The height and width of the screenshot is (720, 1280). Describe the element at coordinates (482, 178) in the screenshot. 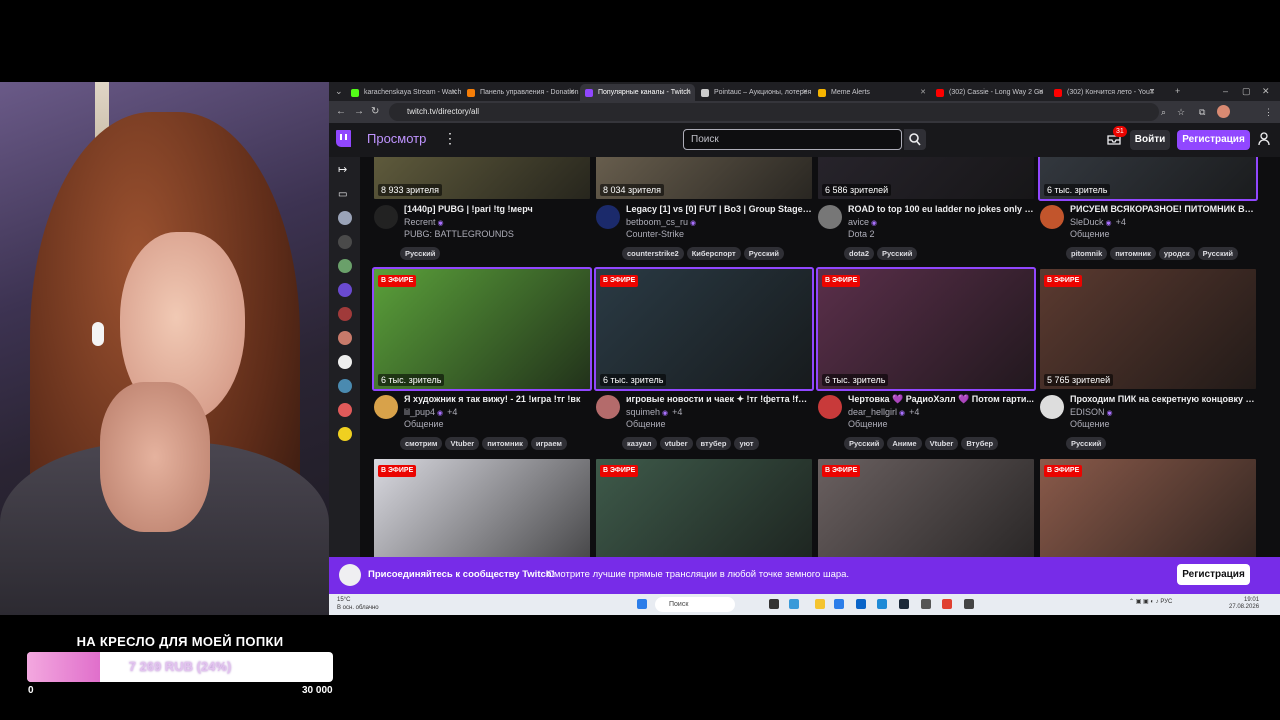

I see `stream-thumbnail: 8 933 зрителя` at that location.